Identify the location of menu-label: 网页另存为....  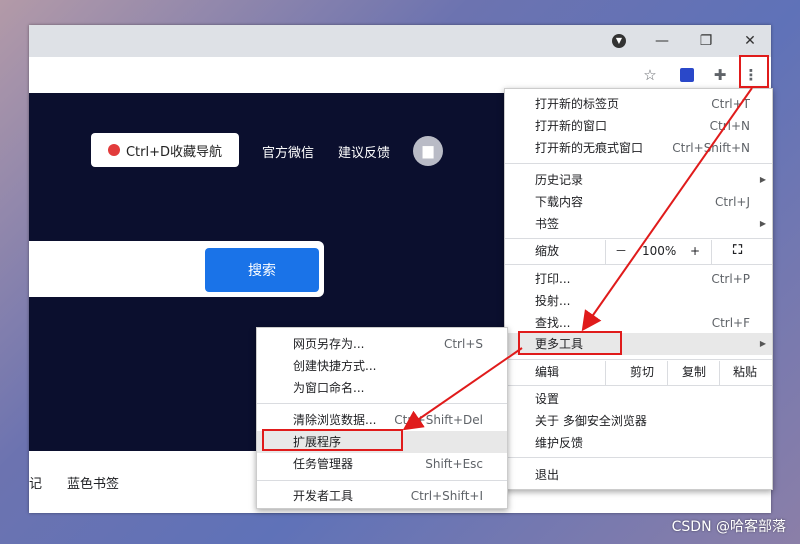
(329, 344).